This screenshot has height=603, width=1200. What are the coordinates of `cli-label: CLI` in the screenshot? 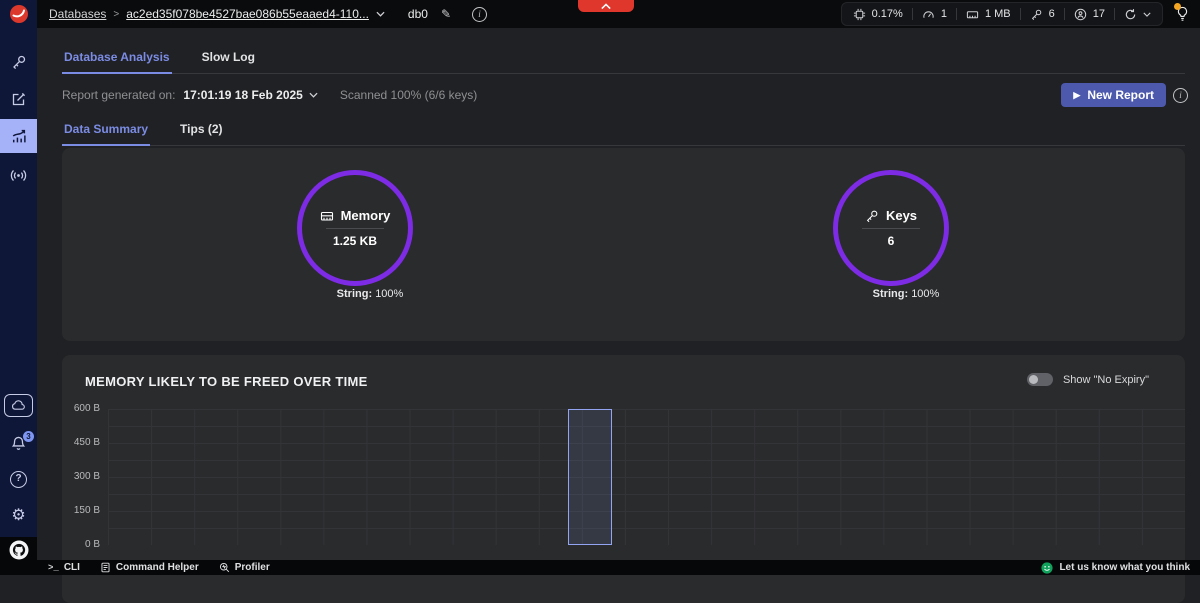 It's located at (71, 567).